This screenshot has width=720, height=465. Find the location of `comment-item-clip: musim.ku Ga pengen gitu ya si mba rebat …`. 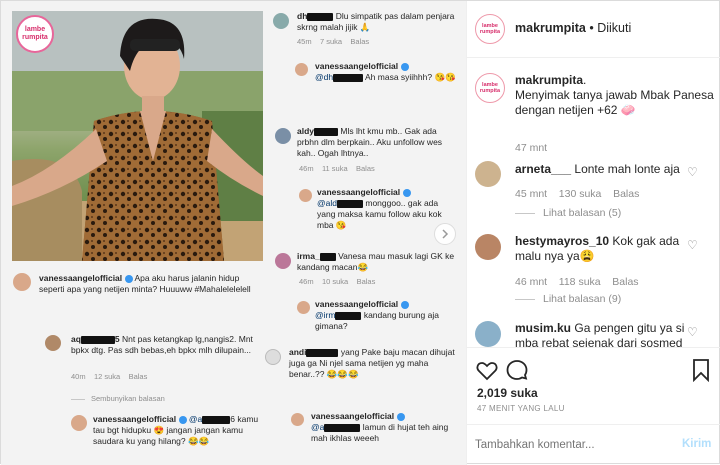

comment-item-clip: musim.ku Ga pengen gitu ya si mba rebat … is located at coordinates (605, 334).